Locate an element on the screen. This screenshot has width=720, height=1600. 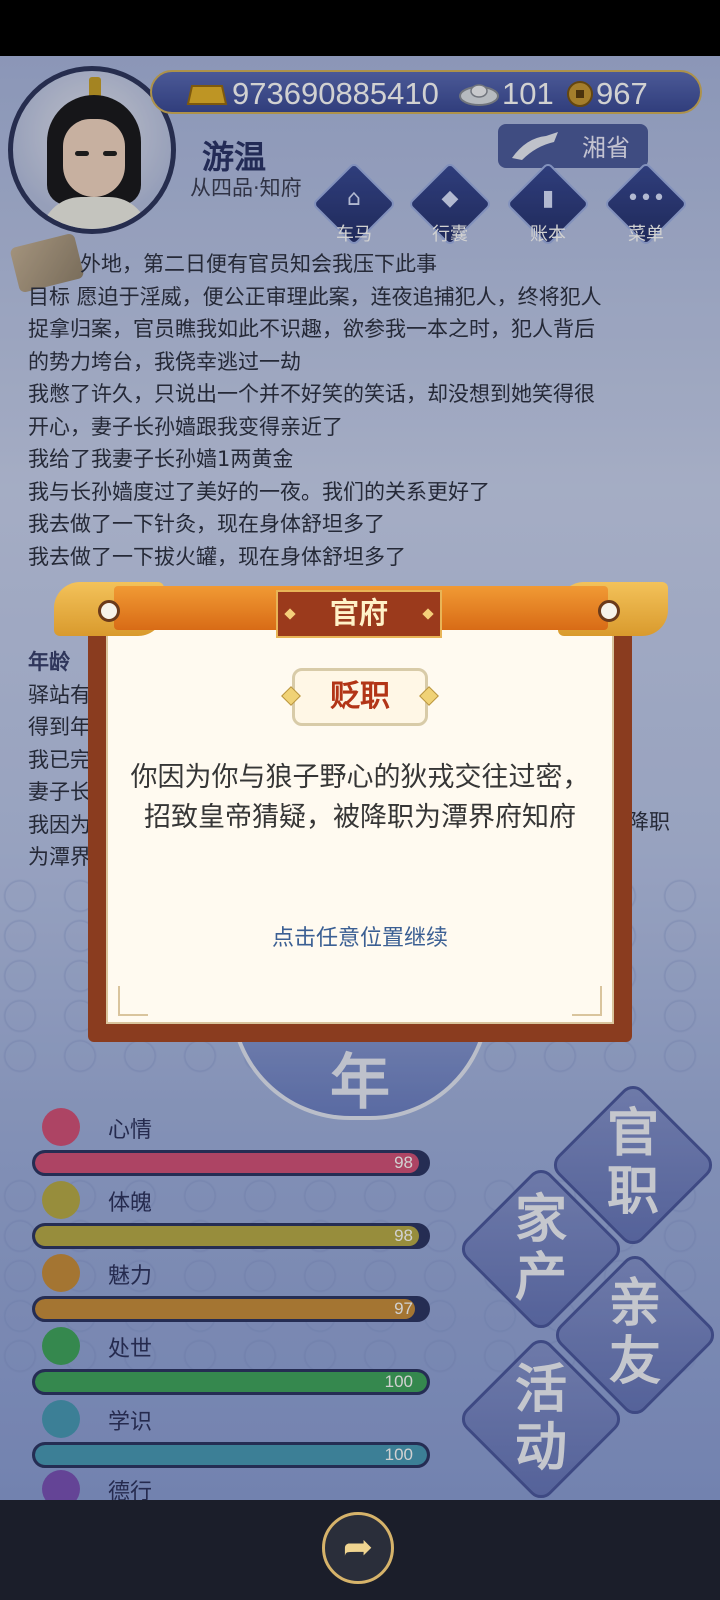
status-bar is located at coordinates (360, 28).